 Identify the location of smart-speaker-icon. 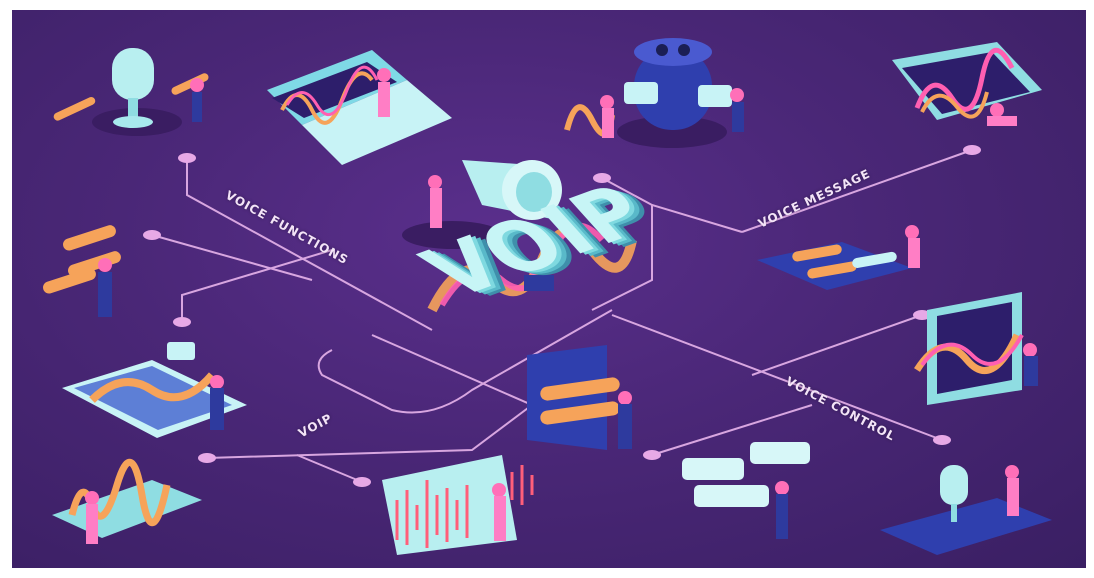
(654, 93).